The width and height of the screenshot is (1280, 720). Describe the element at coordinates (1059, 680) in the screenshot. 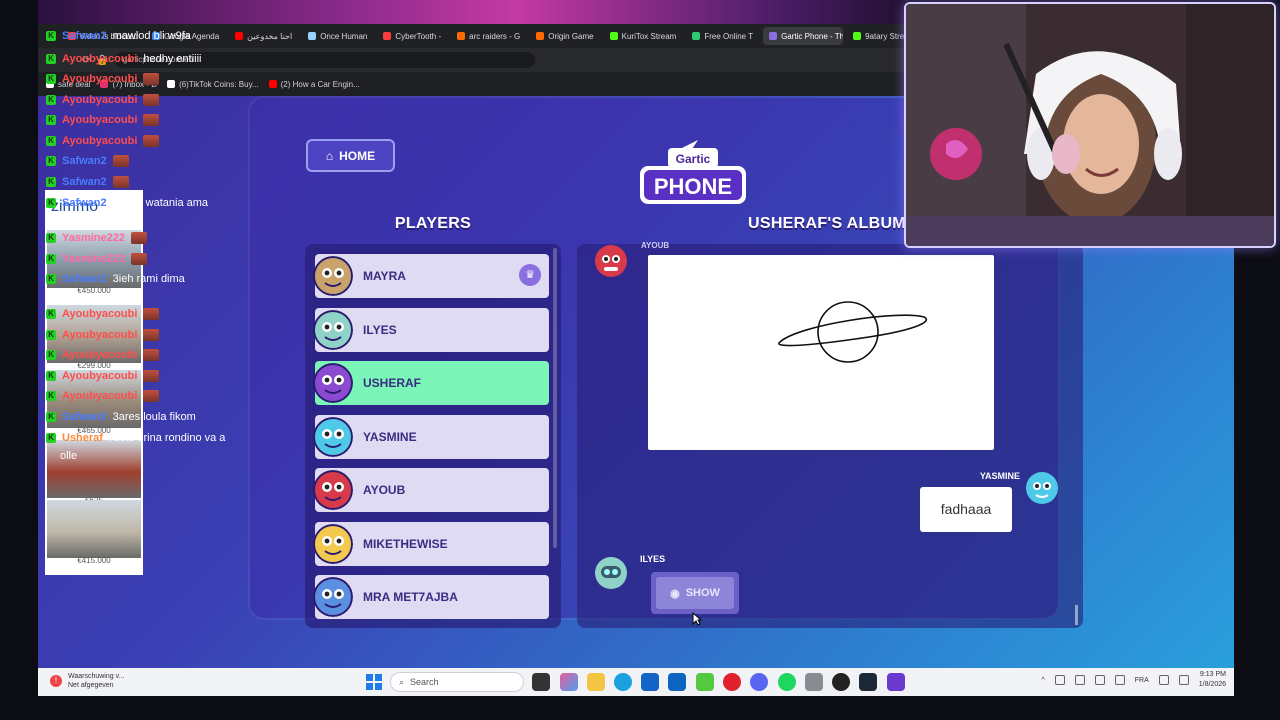

I see `network-icon` at that location.